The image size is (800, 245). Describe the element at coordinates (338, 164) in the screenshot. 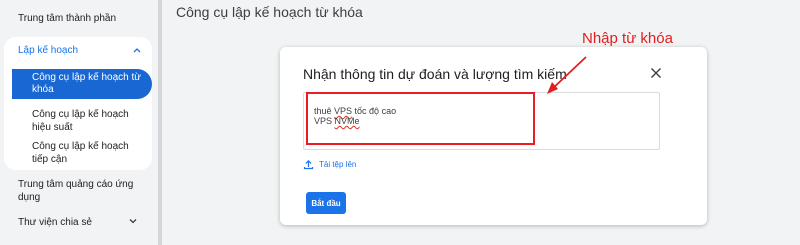

I see `upload-label: Tải tệp lên` at that location.